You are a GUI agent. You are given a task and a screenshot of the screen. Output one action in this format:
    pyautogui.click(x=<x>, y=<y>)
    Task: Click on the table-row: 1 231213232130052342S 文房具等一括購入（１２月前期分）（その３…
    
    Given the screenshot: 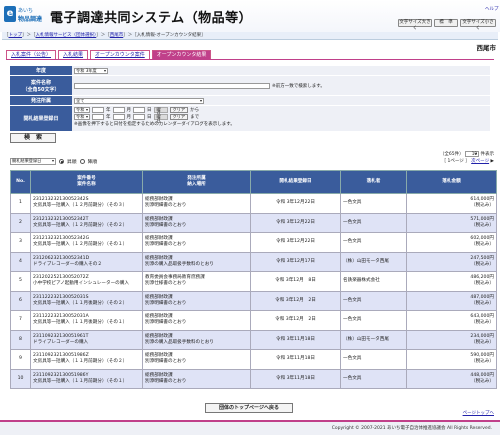 What is the action you would take?
    pyautogui.click(x=253, y=203)
    